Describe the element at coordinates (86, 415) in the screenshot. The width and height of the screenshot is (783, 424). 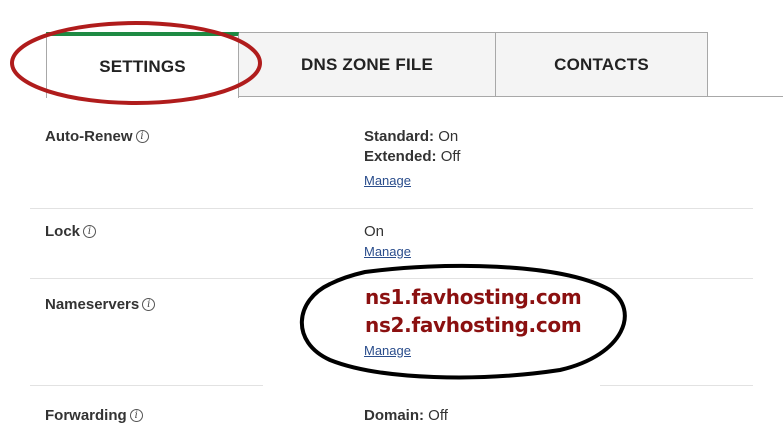
I see `forwarding-label-text: Forwarding` at that location.